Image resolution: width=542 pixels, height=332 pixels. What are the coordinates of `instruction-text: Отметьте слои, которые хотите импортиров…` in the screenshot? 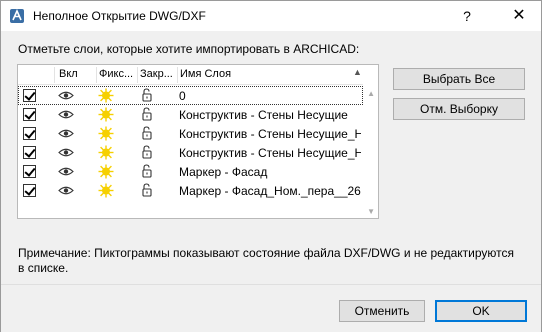 It's located at (189, 49).